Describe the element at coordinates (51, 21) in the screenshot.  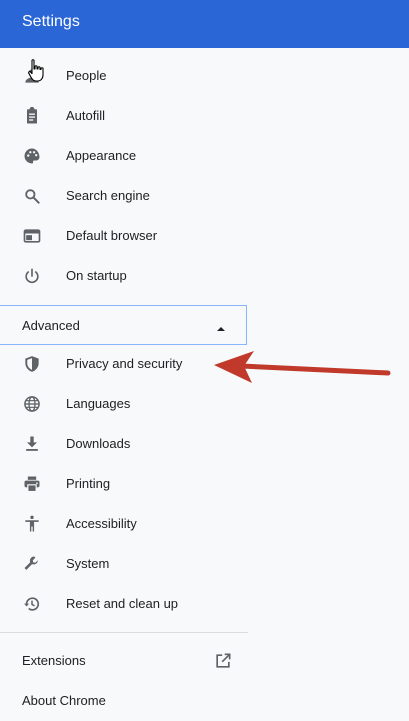
I see `page-title: Settings` at that location.